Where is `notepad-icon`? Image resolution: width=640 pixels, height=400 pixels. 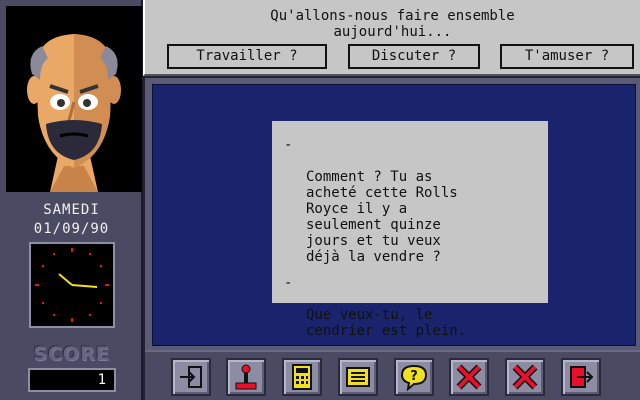 notepad-icon is located at coordinates (358, 377).